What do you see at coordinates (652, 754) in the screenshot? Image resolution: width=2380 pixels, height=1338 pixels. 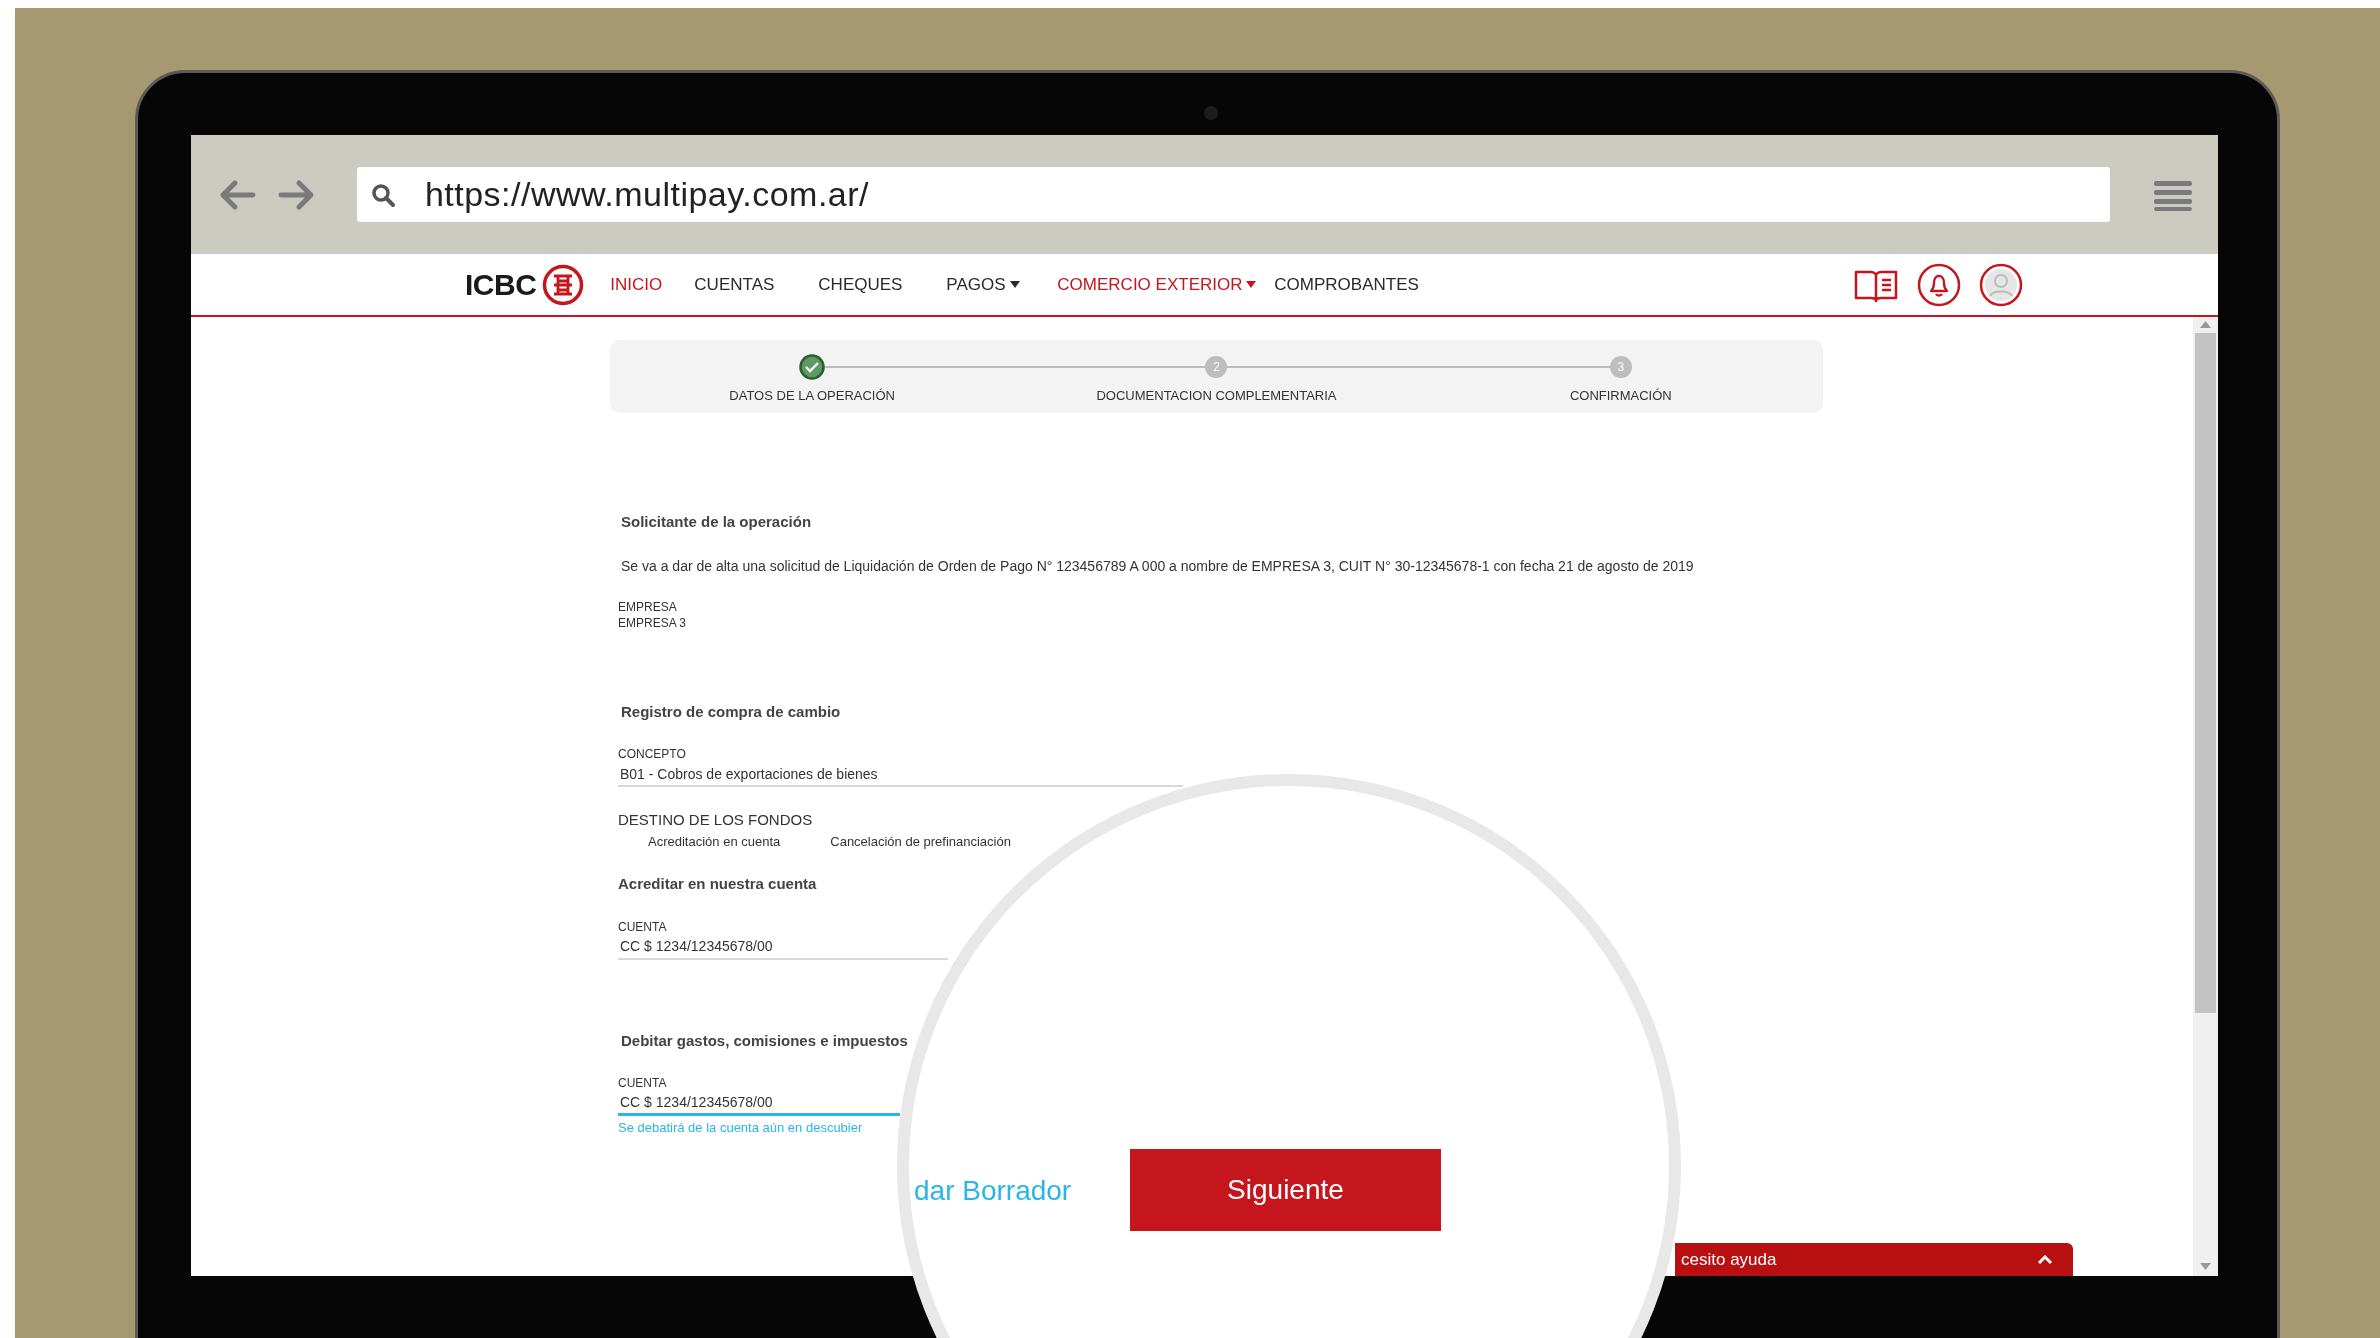 I see `field-label: CONCEPTO` at bounding box center [652, 754].